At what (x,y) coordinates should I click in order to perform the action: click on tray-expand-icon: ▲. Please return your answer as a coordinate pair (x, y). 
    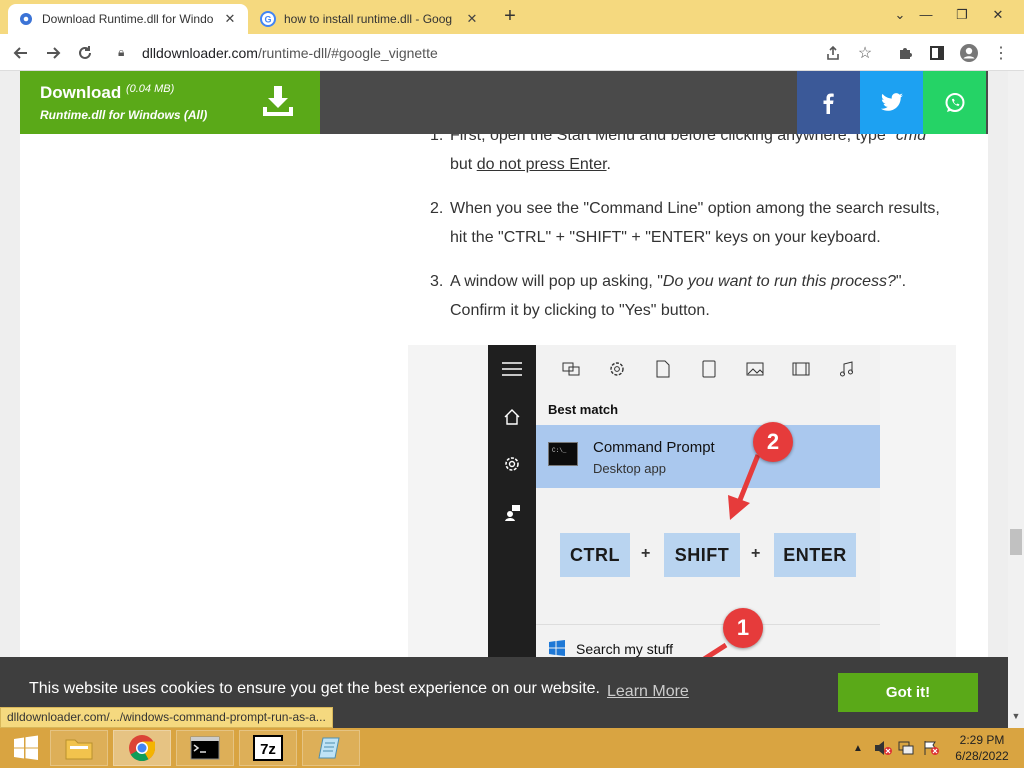
    Looking at the image, I should click on (858, 748).